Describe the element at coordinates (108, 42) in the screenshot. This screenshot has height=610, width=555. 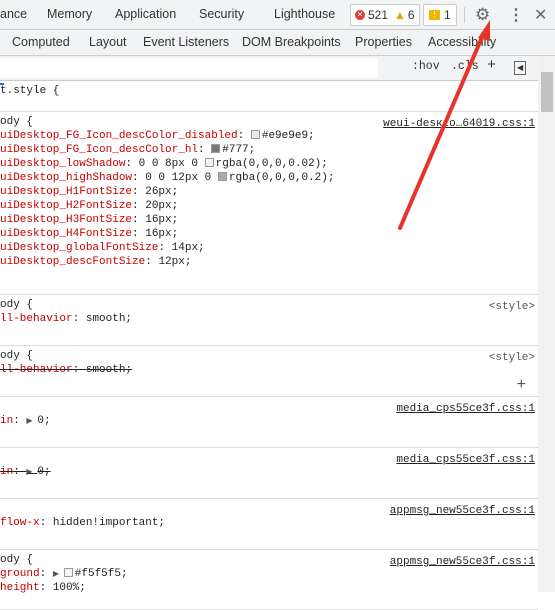
I see `tab-layout: Layout` at that location.